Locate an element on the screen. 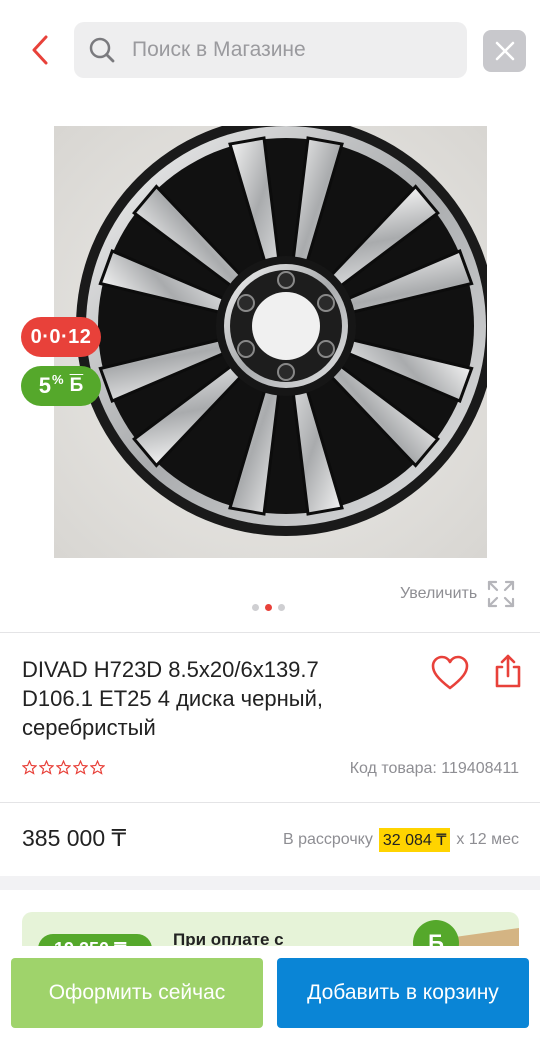 Image resolution: width=540 pixels, height=1037 pixels. favorite-button is located at coordinates (450, 673).